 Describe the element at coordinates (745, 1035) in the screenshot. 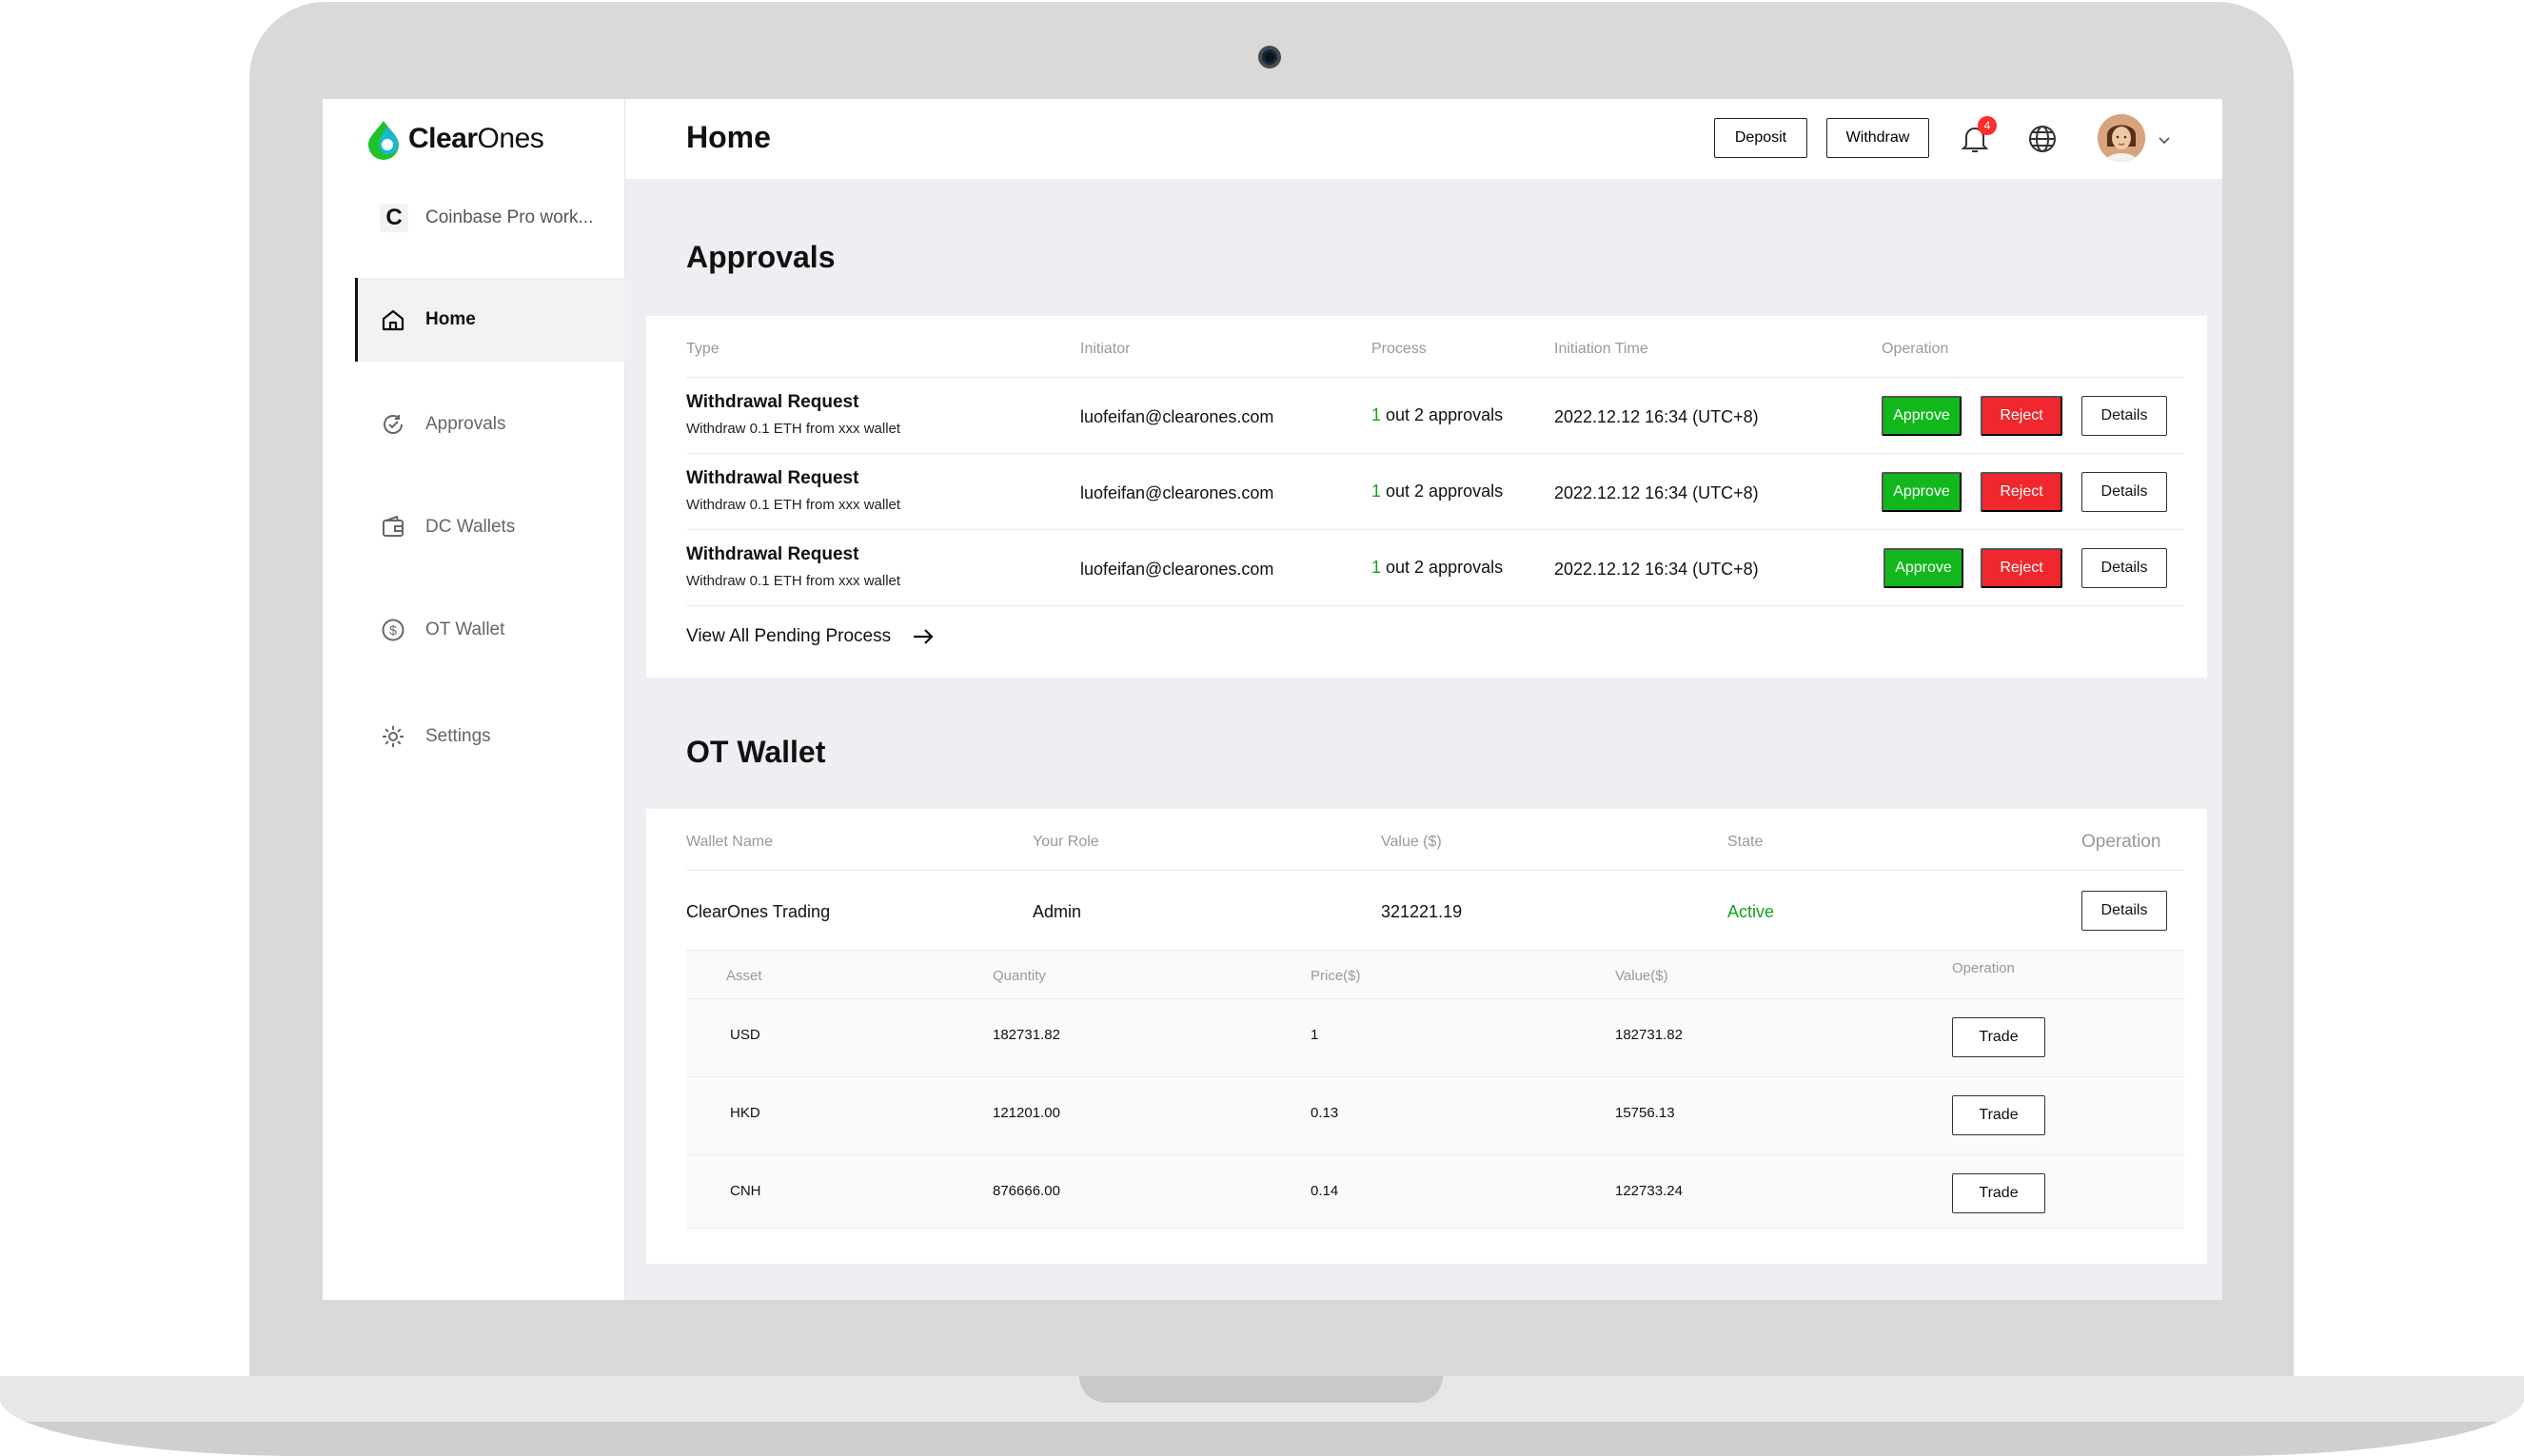

I see `asset-code: USD` at that location.